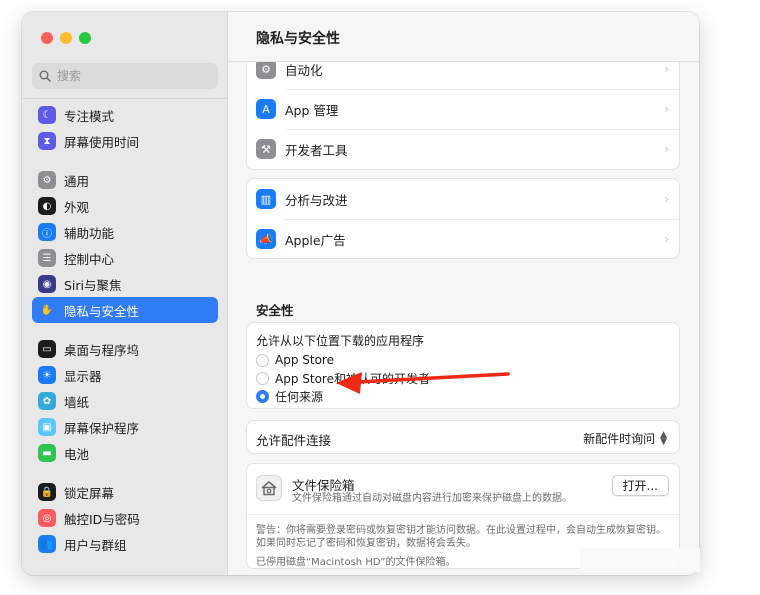 The width and height of the screenshot is (760, 595). Describe the element at coordinates (299, 396) in the screenshot. I see `radio-label: 任何来源` at that location.